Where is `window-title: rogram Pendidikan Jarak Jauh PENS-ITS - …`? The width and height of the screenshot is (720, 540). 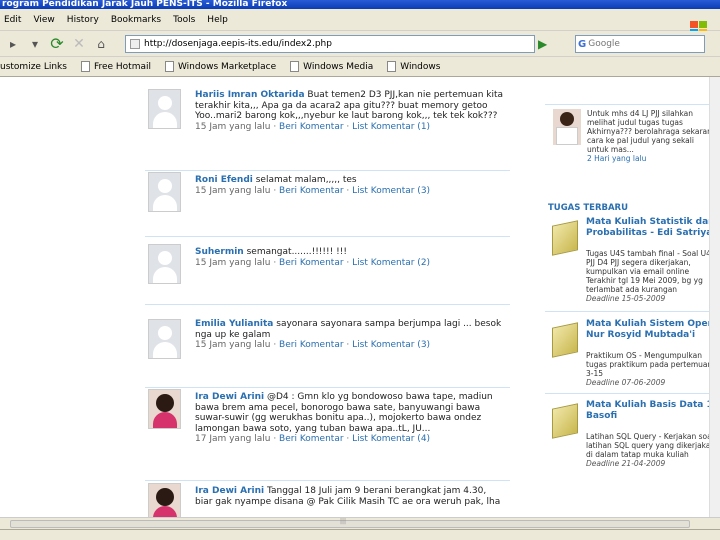 window-title: rogram Pendidikan Jarak Jauh PENS-ITS - … is located at coordinates (360, 4).